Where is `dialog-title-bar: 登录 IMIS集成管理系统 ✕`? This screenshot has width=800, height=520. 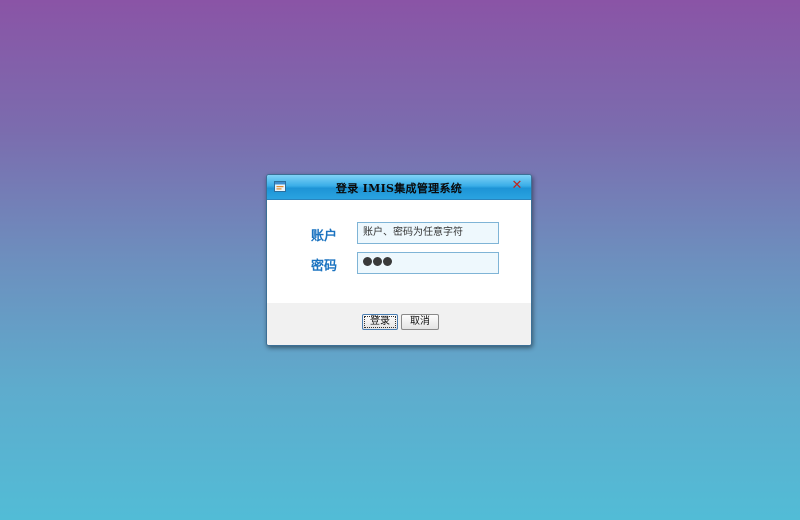 dialog-title-bar: 登录 IMIS集成管理系统 ✕ is located at coordinates (399, 187).